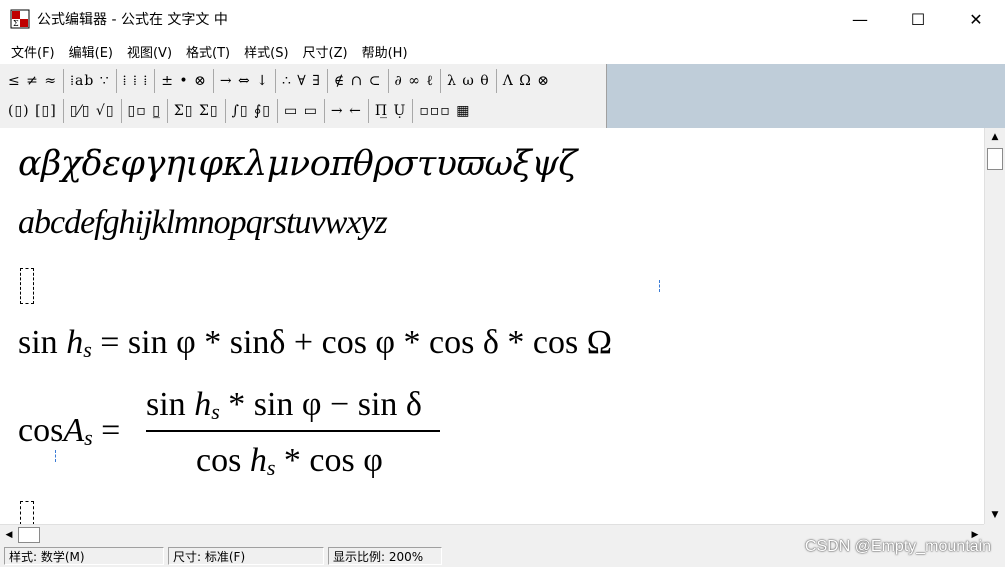 The image size is (1005, 567). Describe the element at coordinates (995, 137) in the screenshot. I see `scroll-up-arrow-icon: ▲` at that location.